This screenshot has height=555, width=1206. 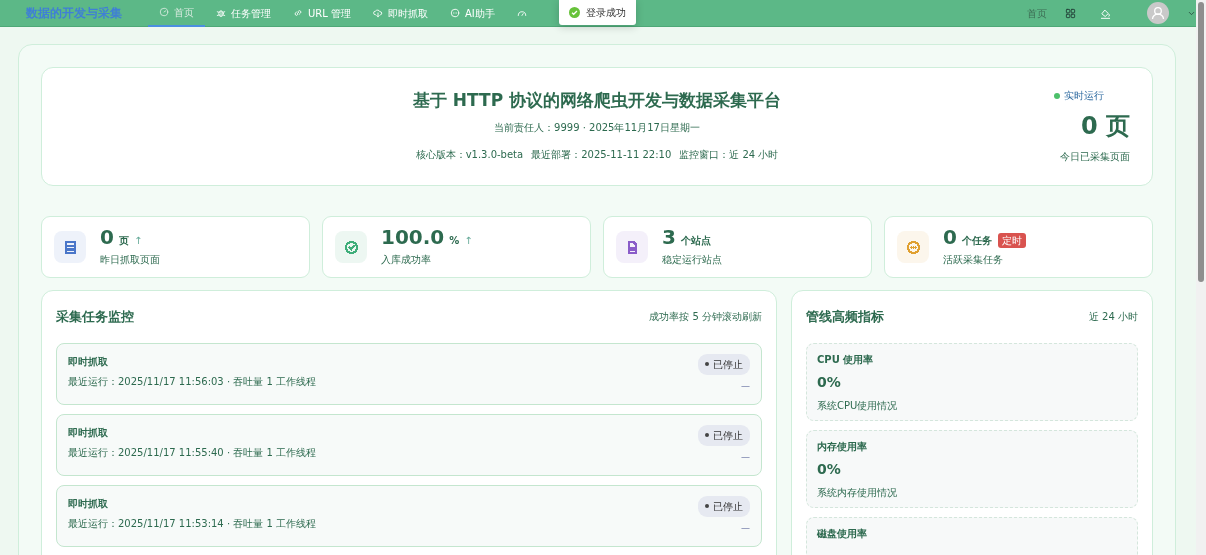 I want to click on nav-tab: 任务管理, so click(x=243, y=13).